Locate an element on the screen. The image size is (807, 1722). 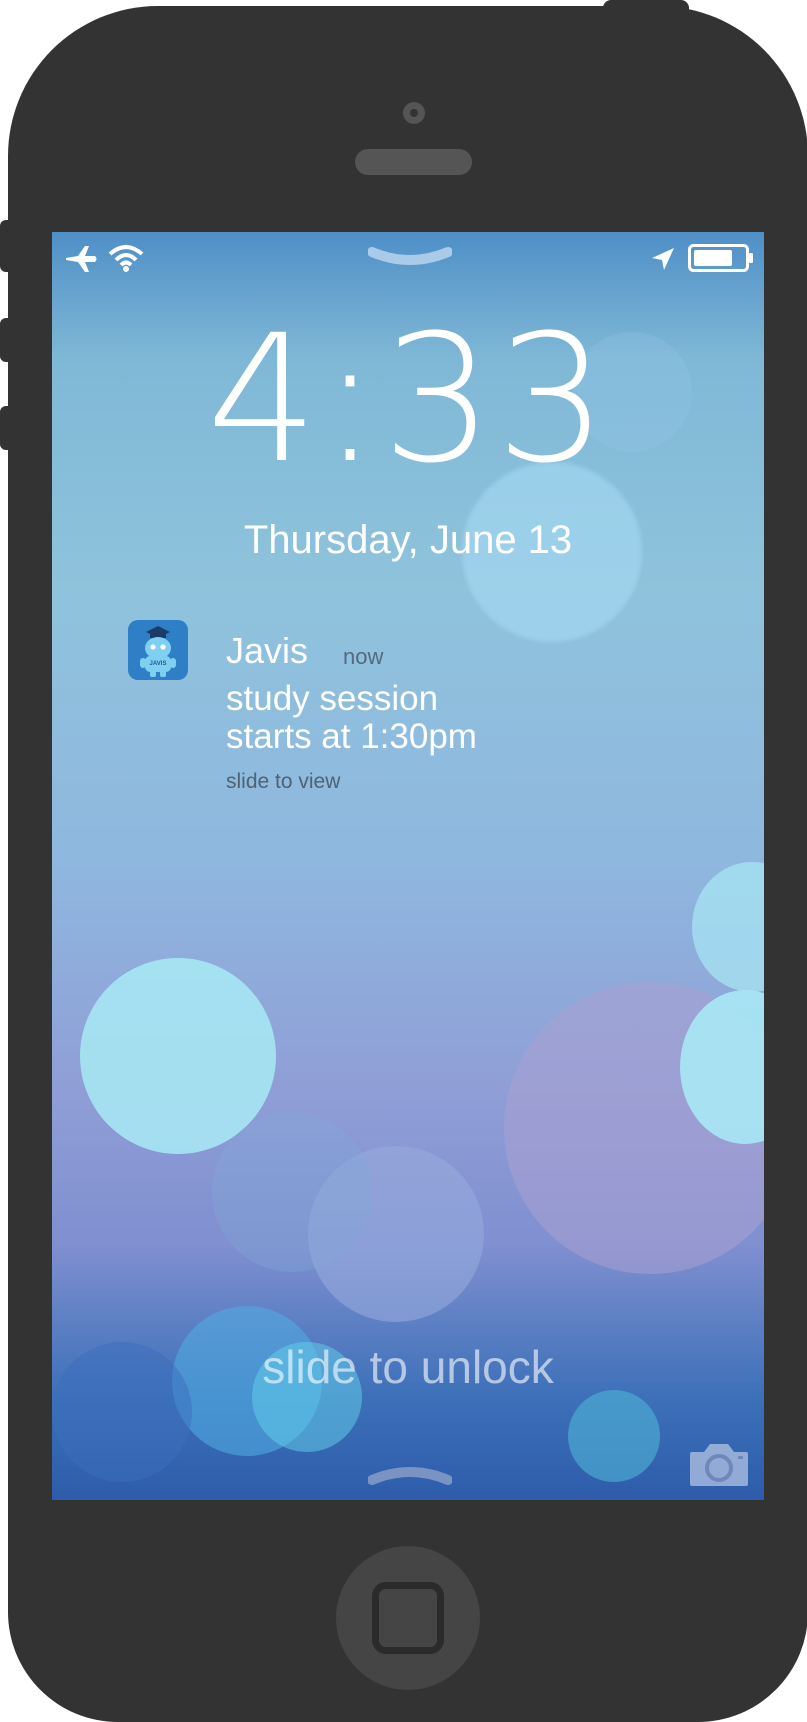
control-center-grabber is located at coordinates (410, 1475).